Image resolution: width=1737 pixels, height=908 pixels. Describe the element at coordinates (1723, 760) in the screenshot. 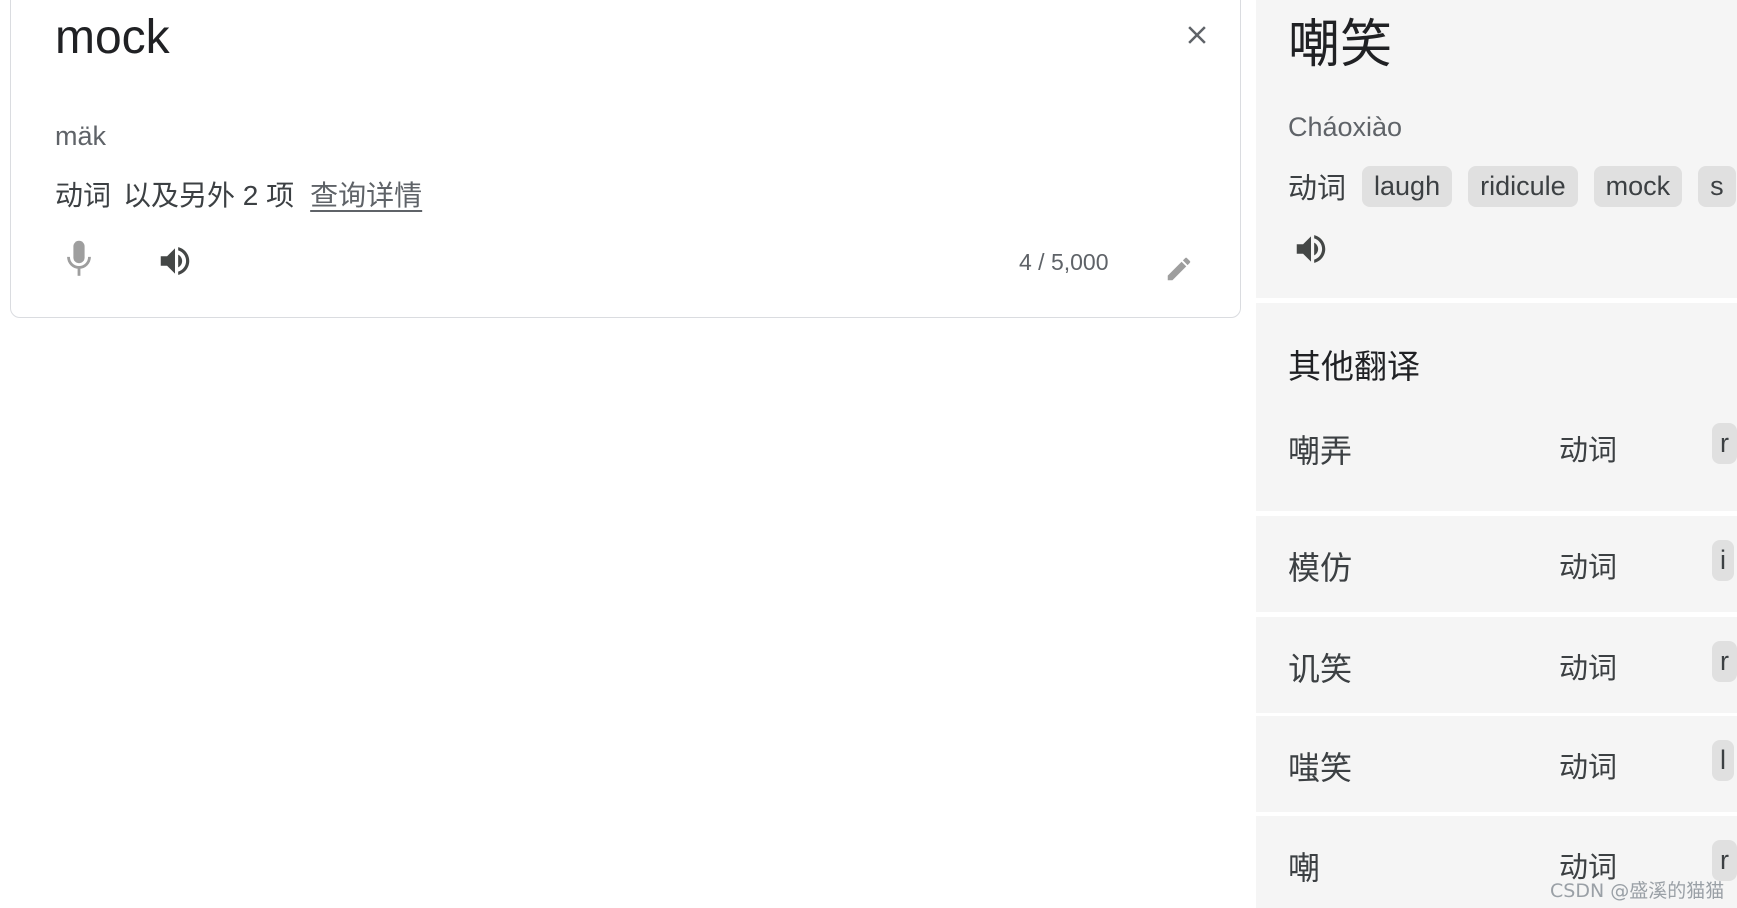

I see `back-translation-chip: l` at that location.